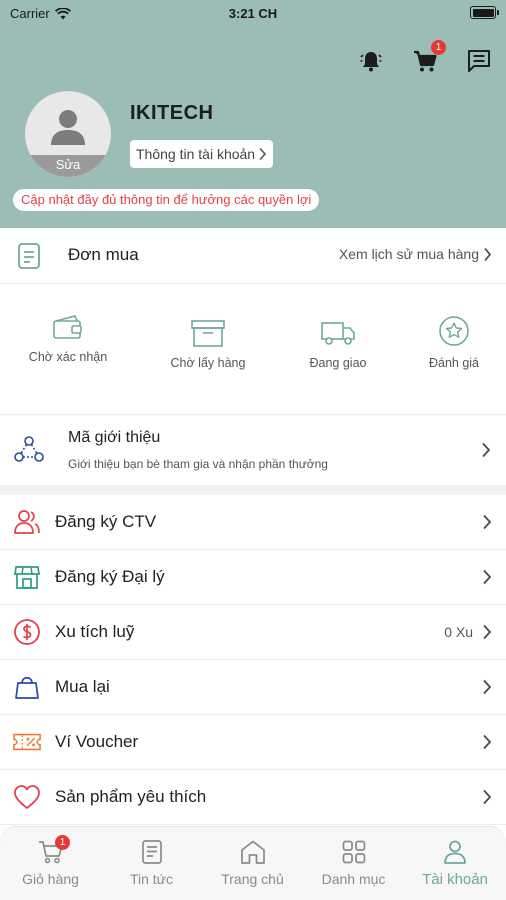 The width and height of the screenshot is (506, 900). Describe the element at coordinates (253, 687) in the screenshot. I see `menu-buy-again: Mua lại` at that location.